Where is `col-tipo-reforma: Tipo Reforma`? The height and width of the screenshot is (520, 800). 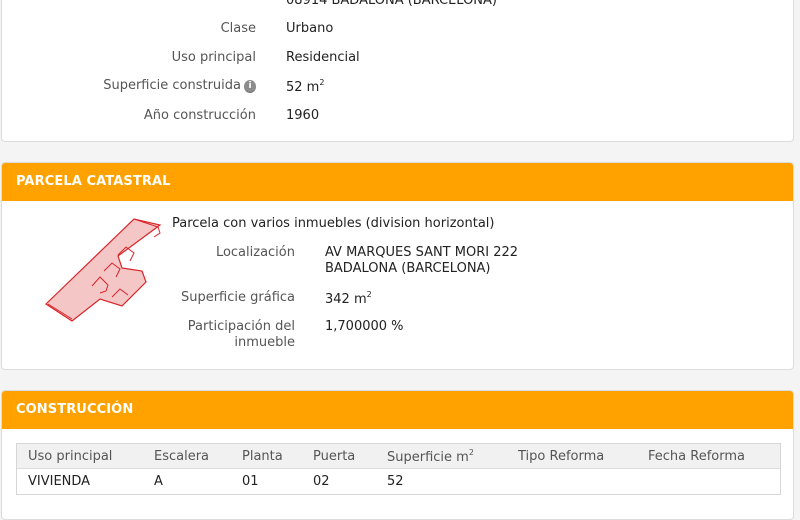 col-tipo-reforma: Tipo Reforma is located at coordinates (572, 456).